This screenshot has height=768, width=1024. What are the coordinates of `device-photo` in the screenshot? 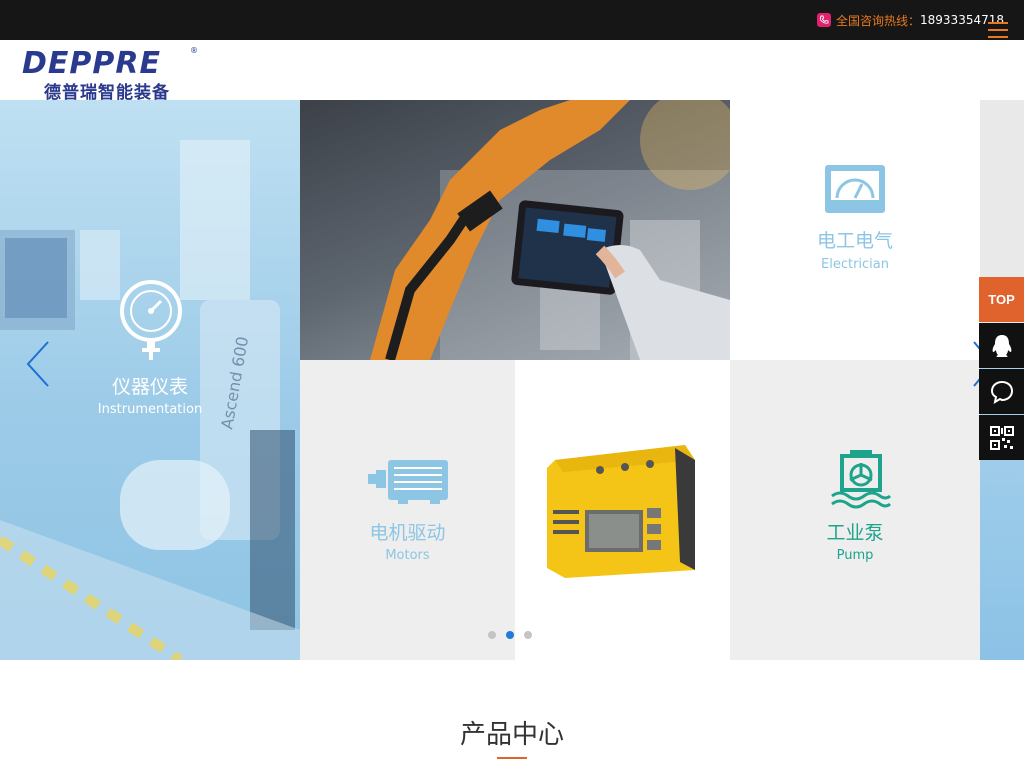 It's located at (622, 510).